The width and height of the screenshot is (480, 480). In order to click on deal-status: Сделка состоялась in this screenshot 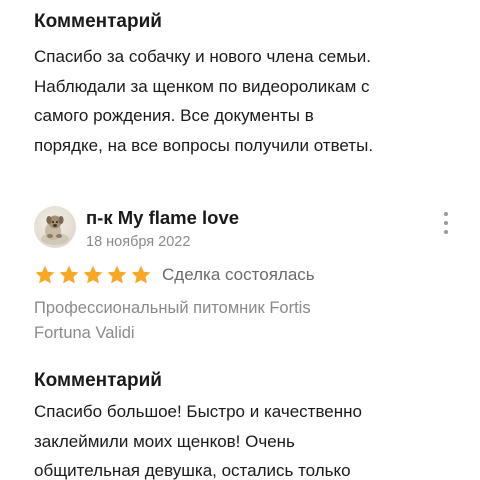, I will do `click(238, 274)`.